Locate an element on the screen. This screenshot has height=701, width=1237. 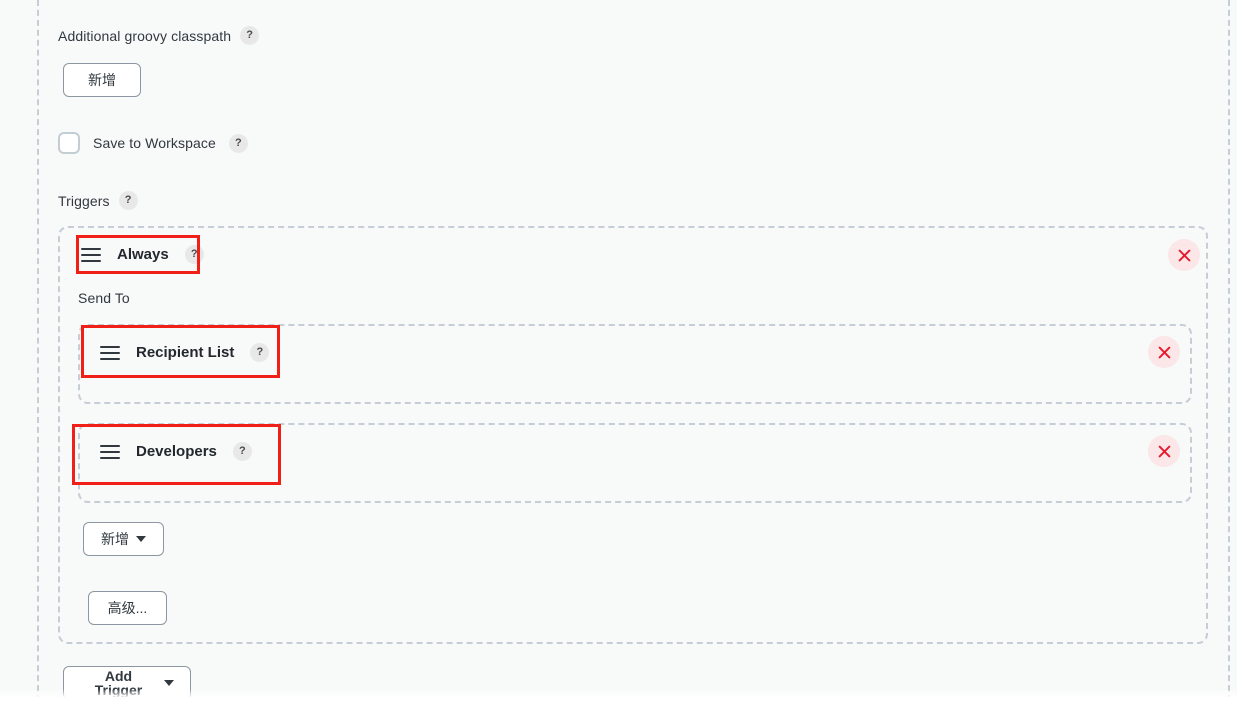
add-recipient-label: 新增 is located at coordinates (115, 539).